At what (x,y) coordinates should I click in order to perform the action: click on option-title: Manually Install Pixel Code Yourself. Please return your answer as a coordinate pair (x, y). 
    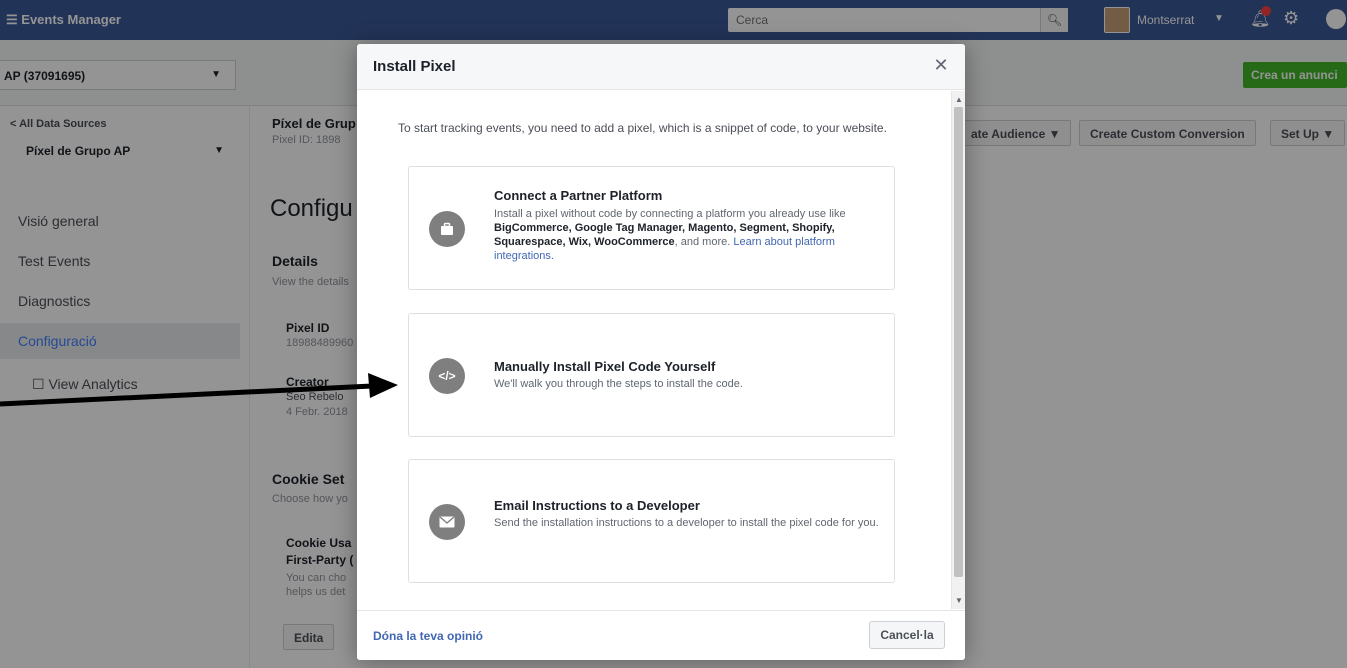
    Looking at the image, I should click on (605, 366).